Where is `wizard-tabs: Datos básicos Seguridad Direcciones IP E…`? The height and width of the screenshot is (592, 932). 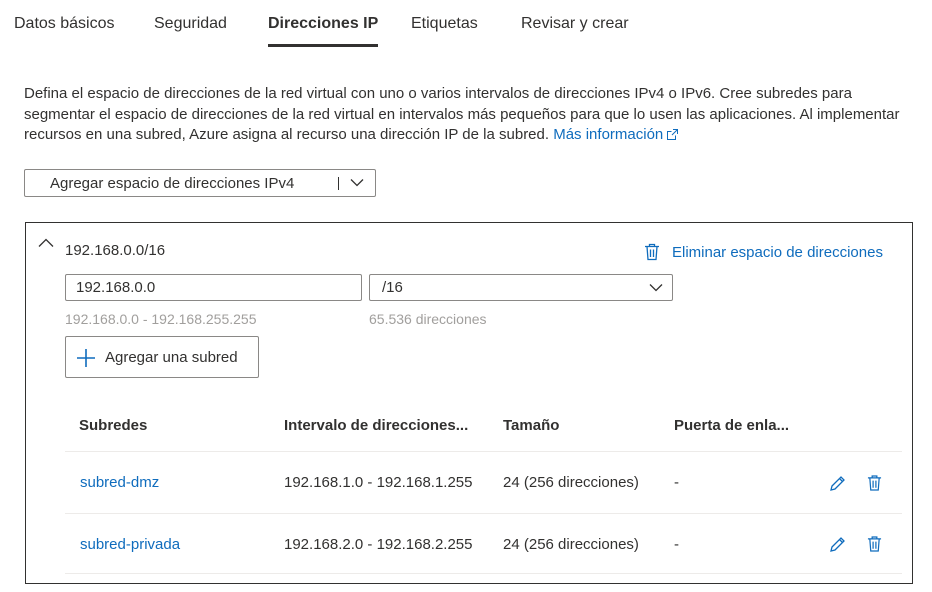 wizard-tabs: Datos básicos Seguridad Direcciones IP E… is located at coordinates (466, 25).